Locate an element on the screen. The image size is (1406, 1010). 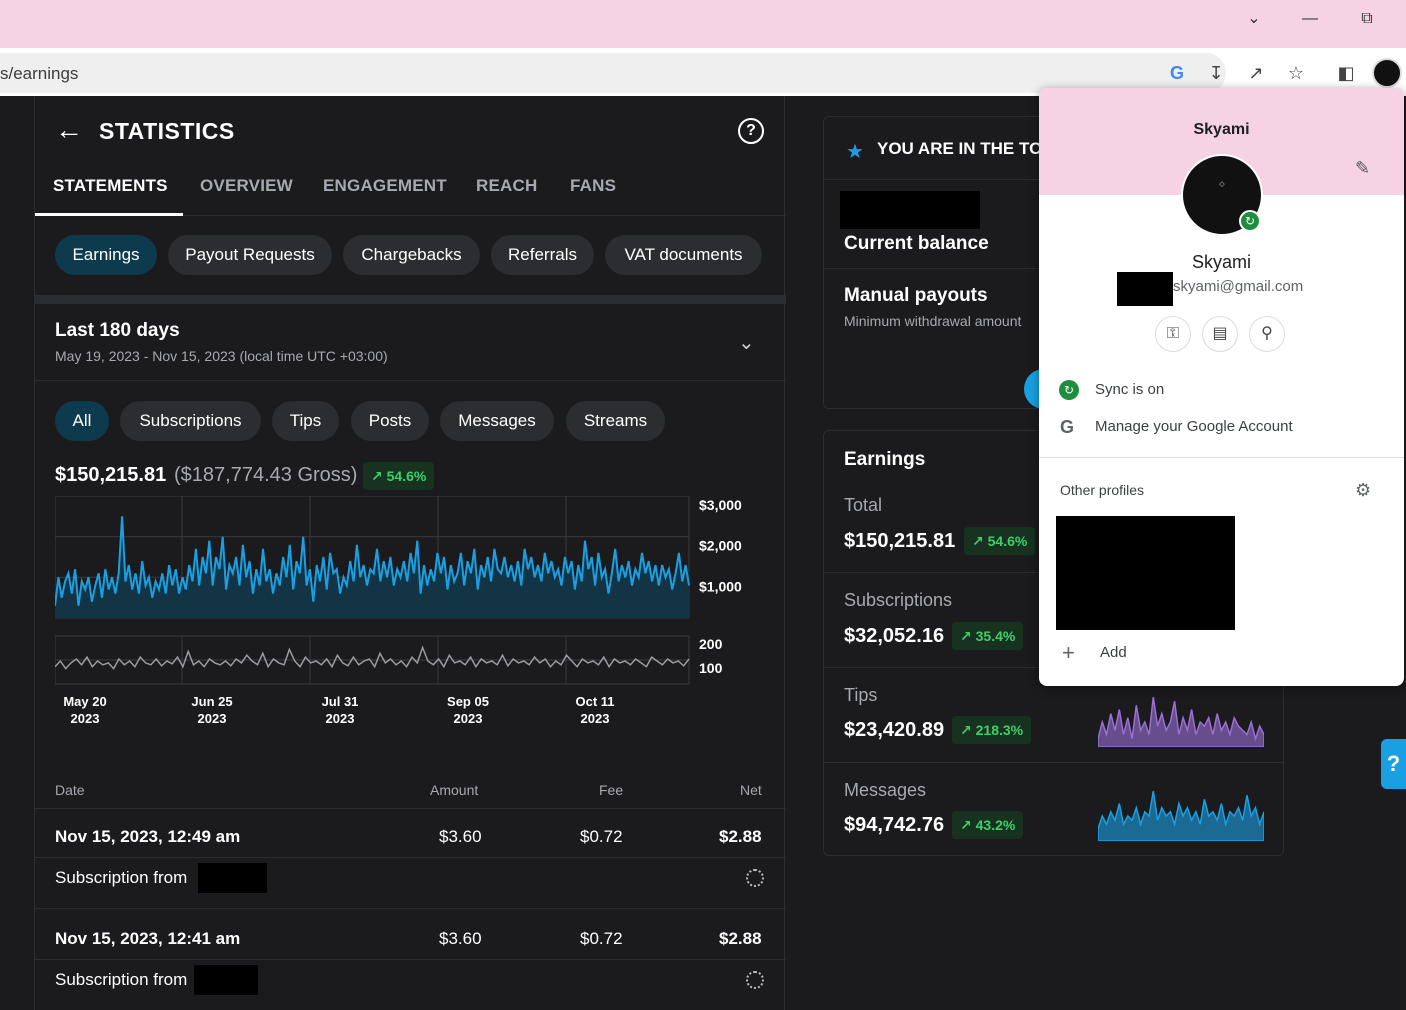
filter-messages: Messages is located at coordinates (497, 421).